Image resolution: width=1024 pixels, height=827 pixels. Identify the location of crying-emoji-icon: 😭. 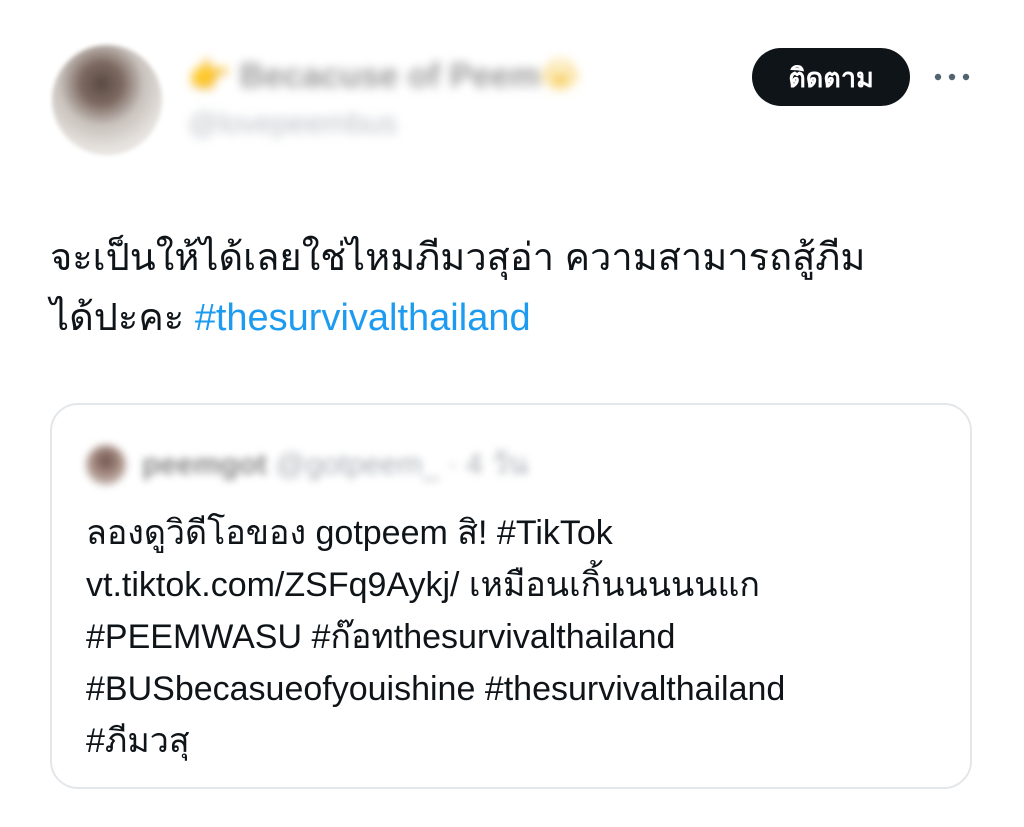
(560, 76).